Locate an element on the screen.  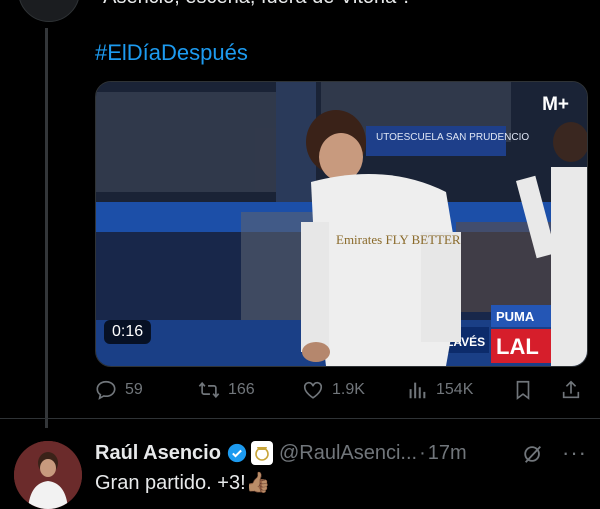
tweet-divider is located at coordinates (300, 418).